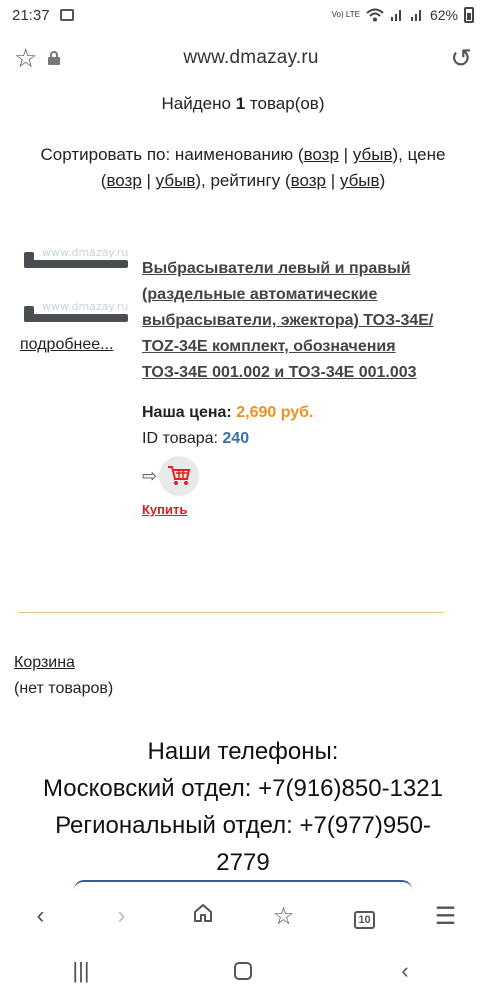 This screenshot has width=486, height=1000. I want to click on arrow-right-icon: ⇨, so click(150, 475).